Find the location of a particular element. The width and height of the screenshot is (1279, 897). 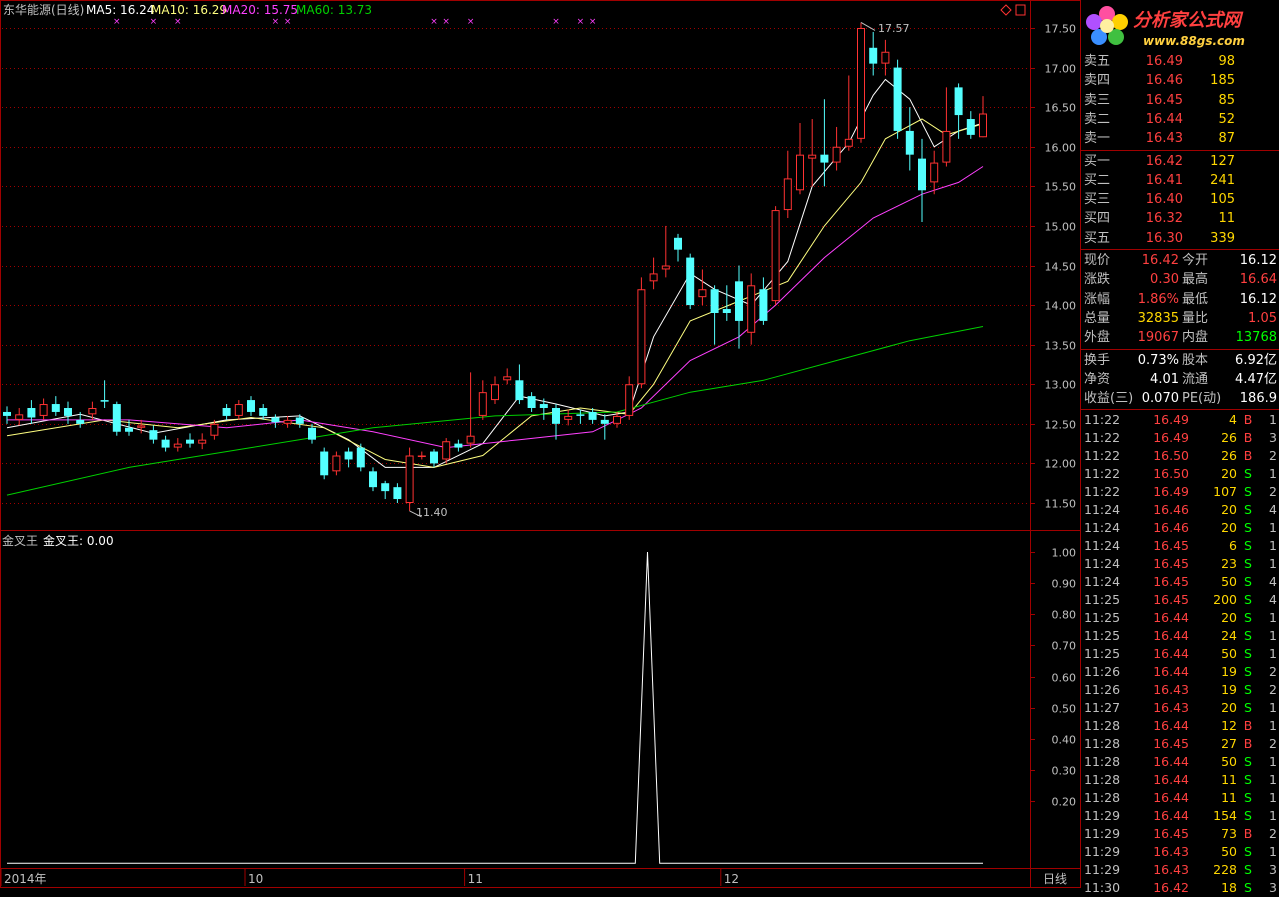

sell-order-row: 卖五 16.49 98 is located at coordinates (1180, 61).